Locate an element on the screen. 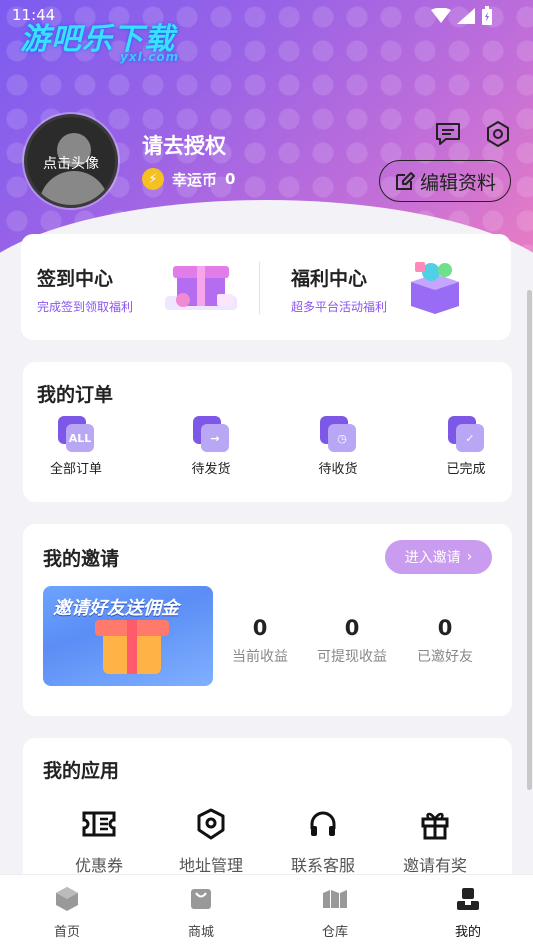 The image size is (533, 948). app-label: 地址管理 is located at coordinates (210, 865).